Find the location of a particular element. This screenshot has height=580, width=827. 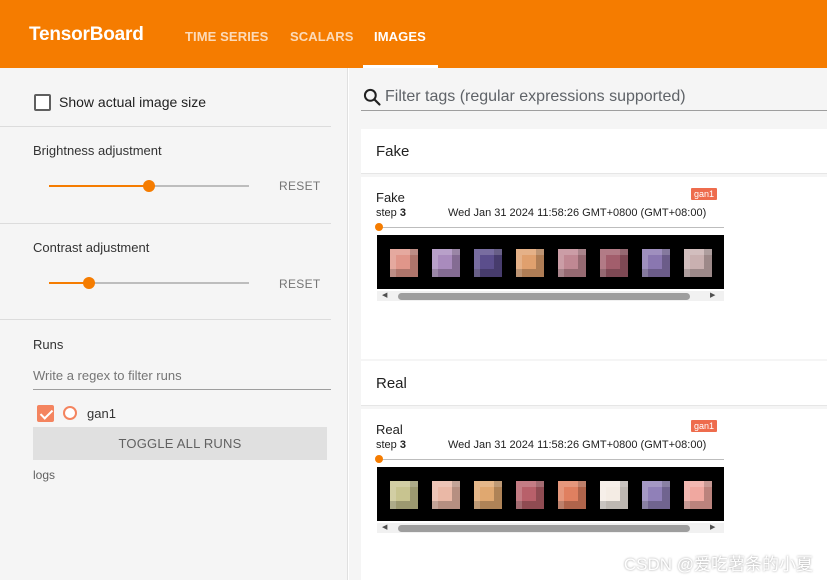

show-actual-size-checkbox is located at coordinates (42, 102).